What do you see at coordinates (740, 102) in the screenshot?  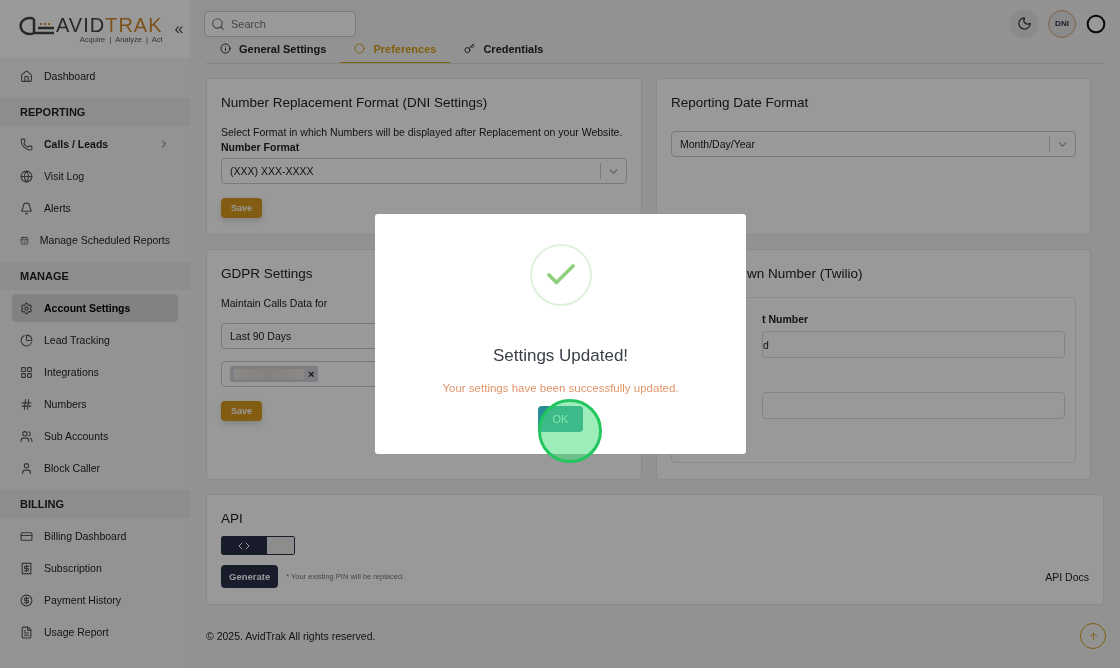 I see `card-title: Reporting Date Format` at bounding box center [740, 102].